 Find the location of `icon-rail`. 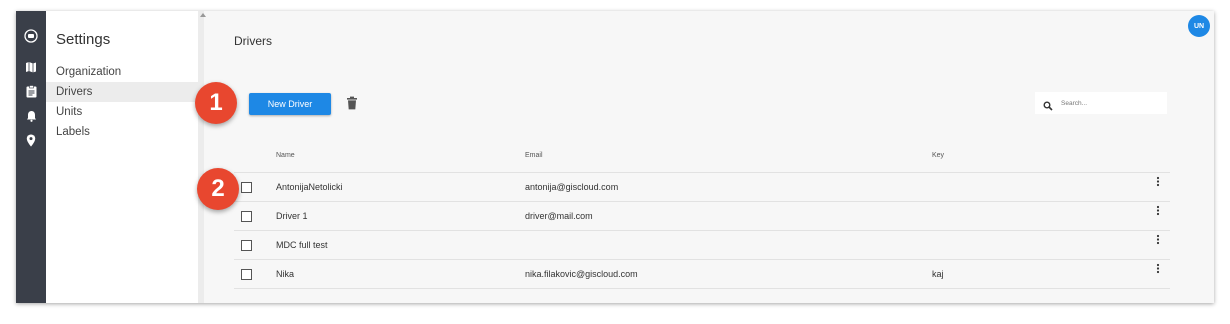

icon-rail is located at coordinates (31, 157).